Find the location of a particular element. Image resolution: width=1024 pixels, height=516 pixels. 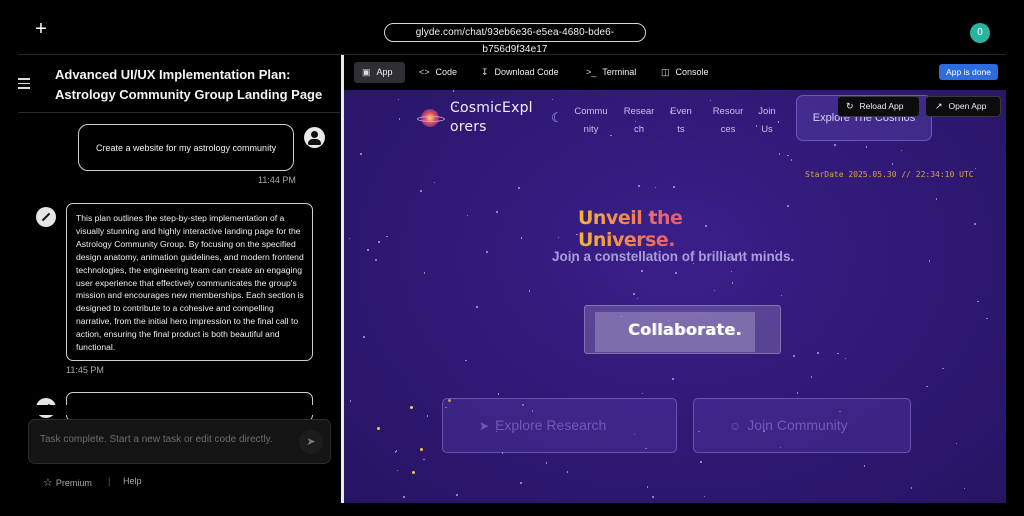

users-icon: ☺ is located at coordinates (735, 426).